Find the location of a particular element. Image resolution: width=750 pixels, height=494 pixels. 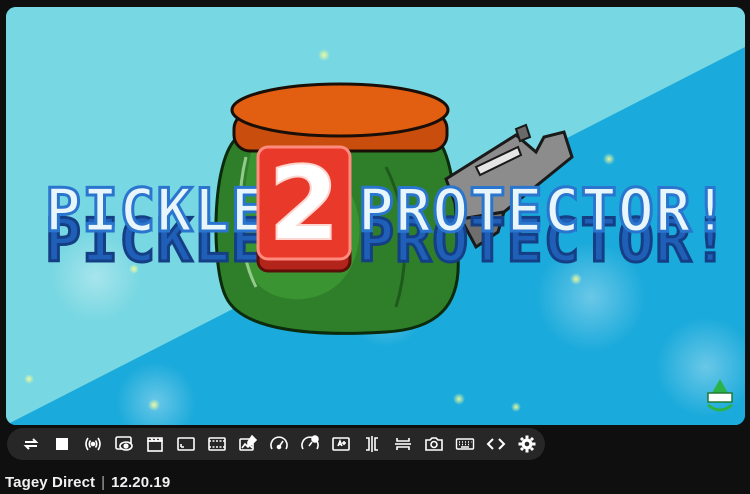

channel-name: Tagey Direct is located at coordinates (50, 482).